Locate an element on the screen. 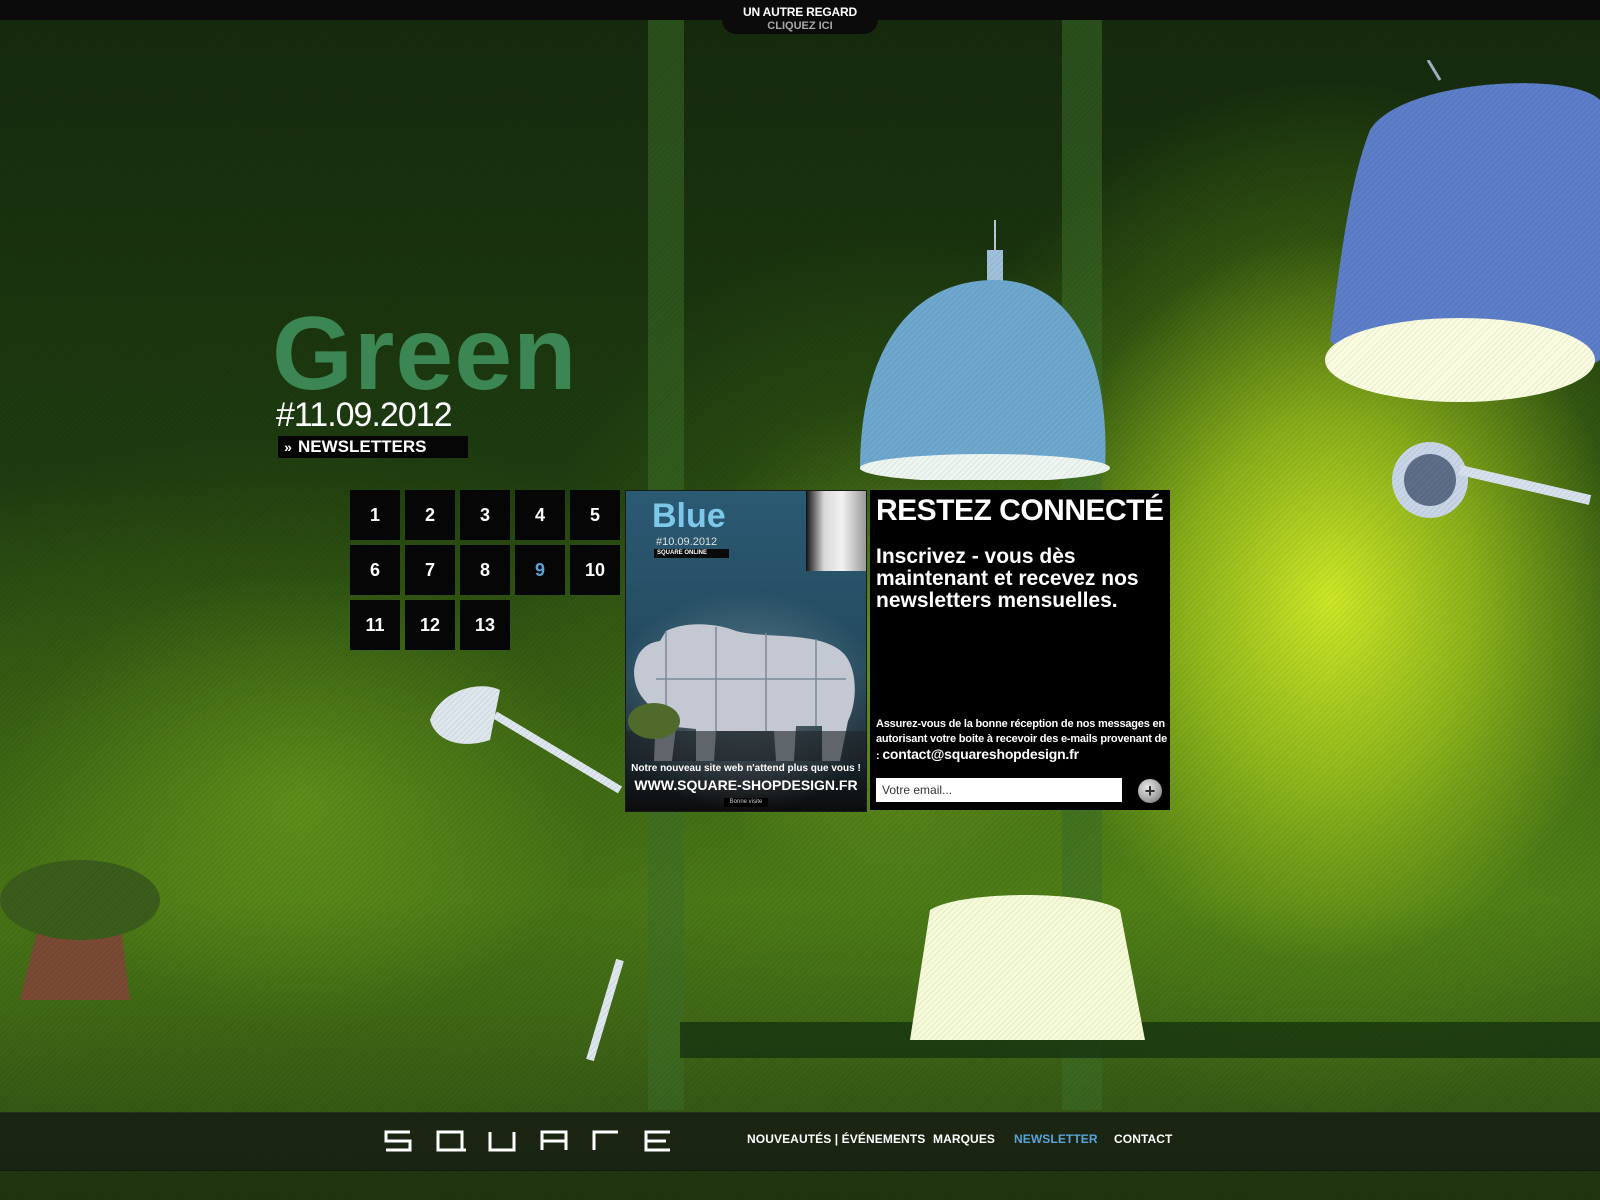 This screenshot has width=1600, height=1200. nav-newsletter: NEWSLETTER is located at coordinates (1056, 1139).